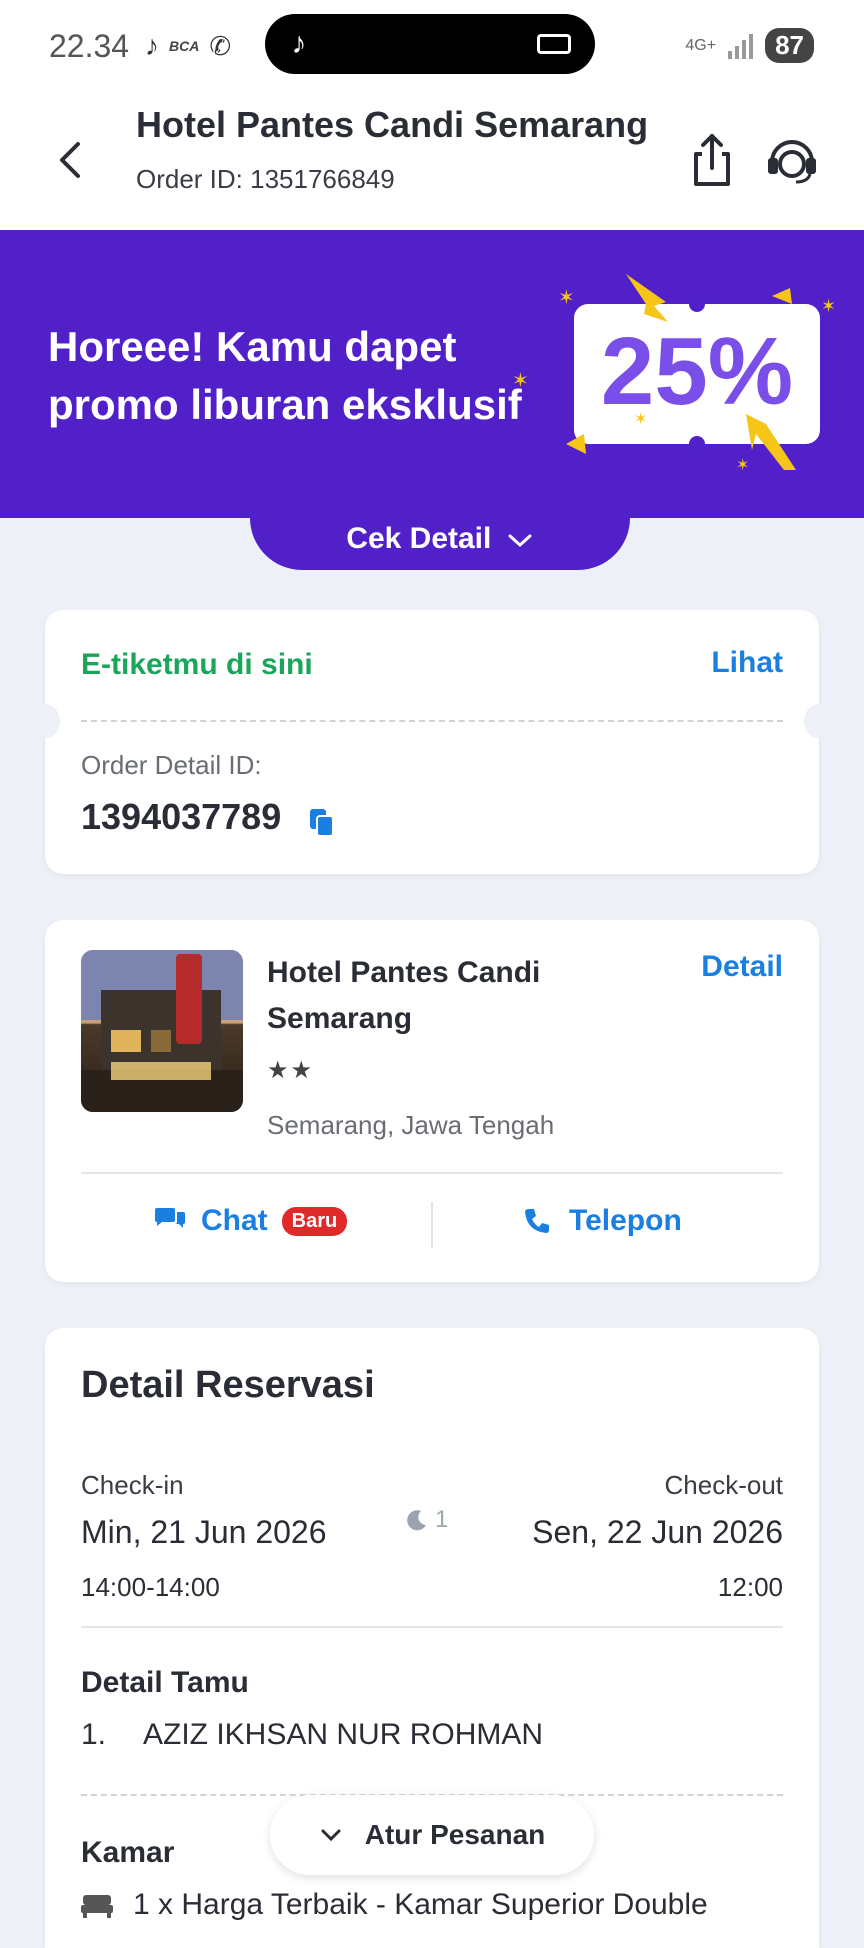  I want to click on hotel-name: Hotel Pantes Candi Semarang, so click(404, 995).